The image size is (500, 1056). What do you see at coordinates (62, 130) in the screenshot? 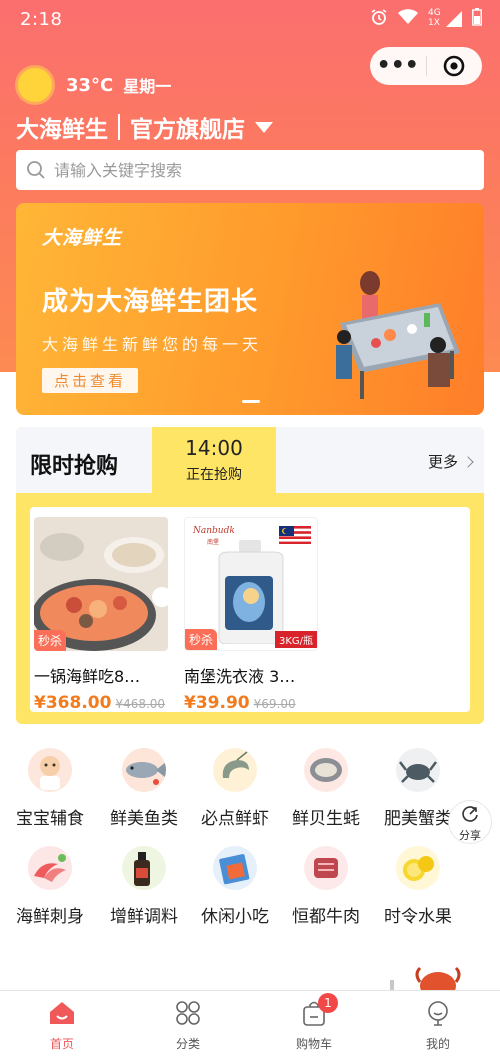
I see `store-name: 大海鲜生` at bounding box center [62, 130].